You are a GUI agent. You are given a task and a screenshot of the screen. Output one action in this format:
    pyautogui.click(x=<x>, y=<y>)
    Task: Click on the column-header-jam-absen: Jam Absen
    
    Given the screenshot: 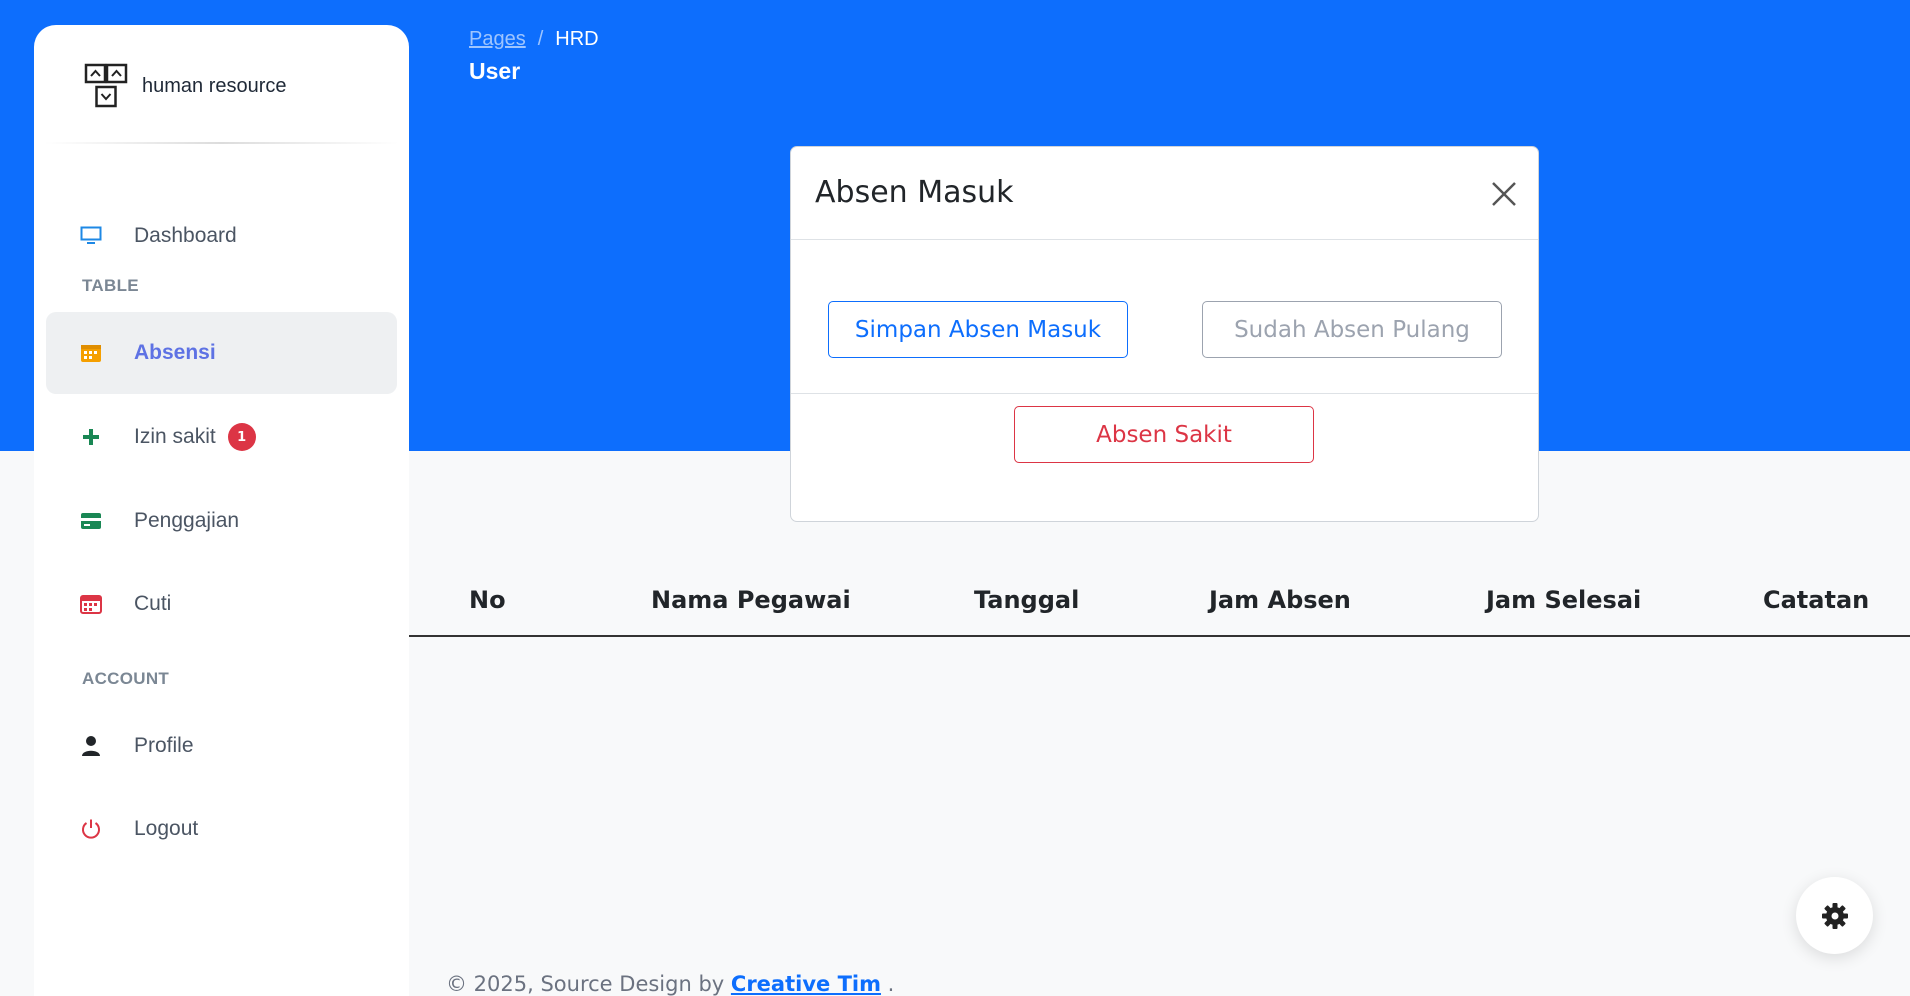 What is the action you would take?
    pyautogui.click(x=1280, y=600)
    